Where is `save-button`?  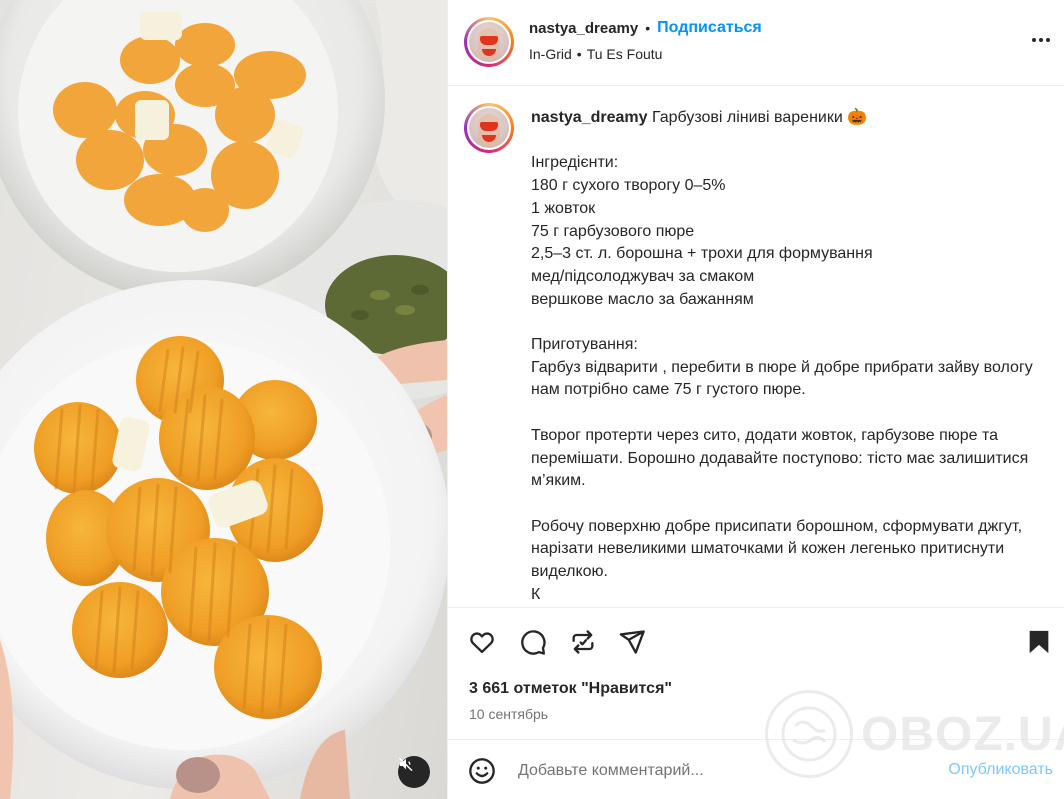
save-button is located at coordinates (1039, 642).